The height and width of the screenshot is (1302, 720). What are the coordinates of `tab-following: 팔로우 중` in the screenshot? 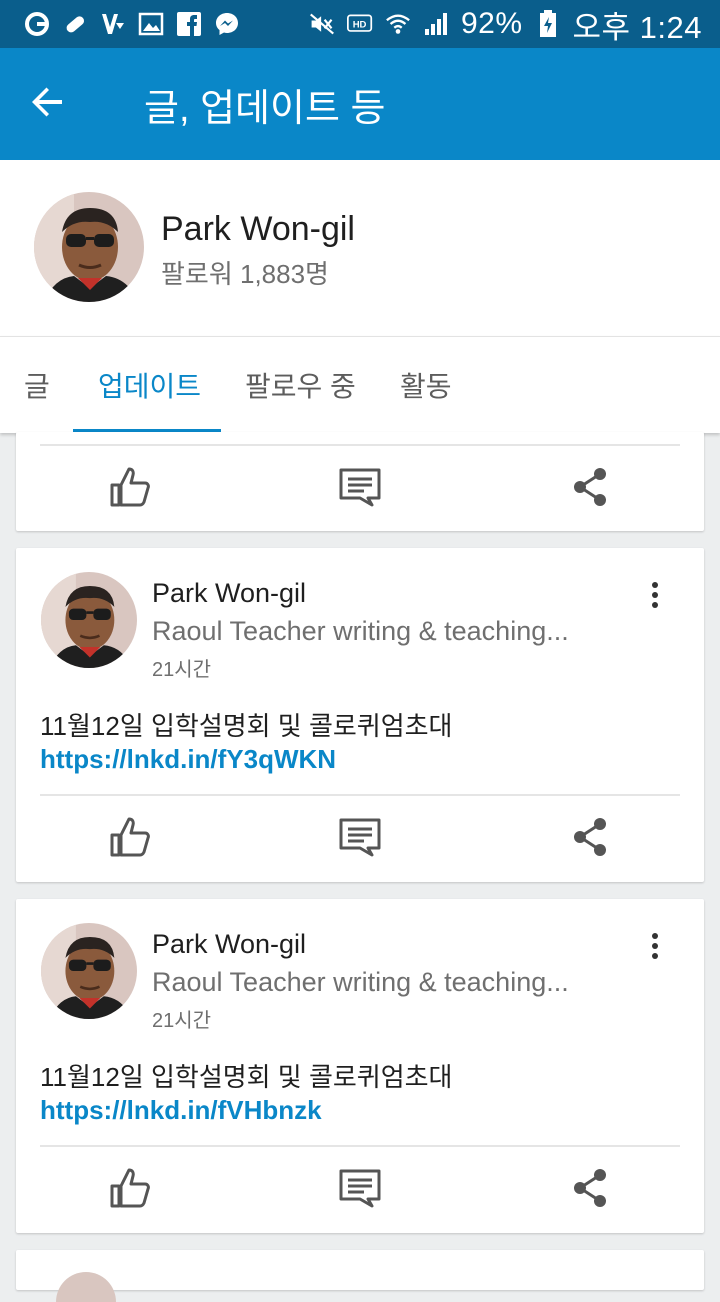 It's located at (300, 385).